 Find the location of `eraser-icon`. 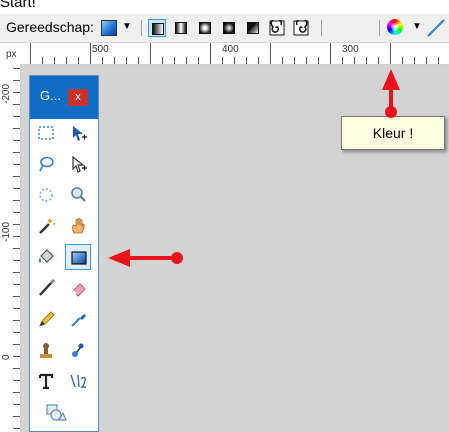

eraser-icon is located at coordinates (79, 290).